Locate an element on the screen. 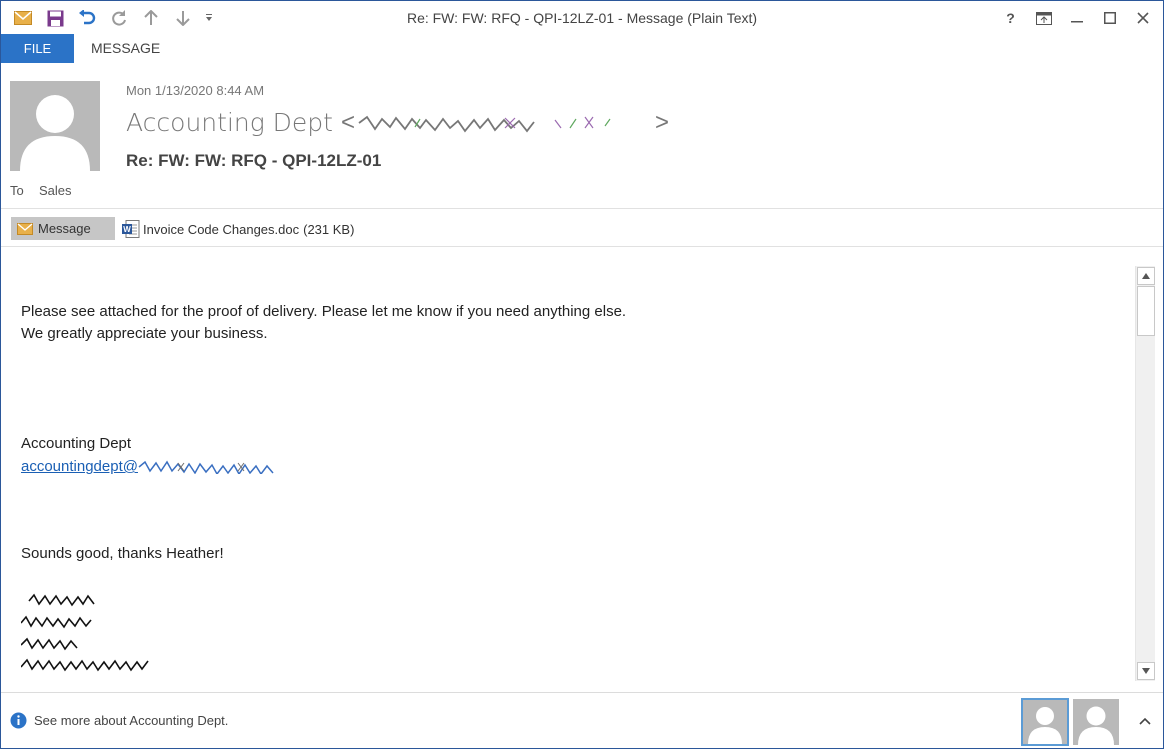 This screenshot has width=1164, height=749. email-bracket-open: < is located at coordinates (347, 122).